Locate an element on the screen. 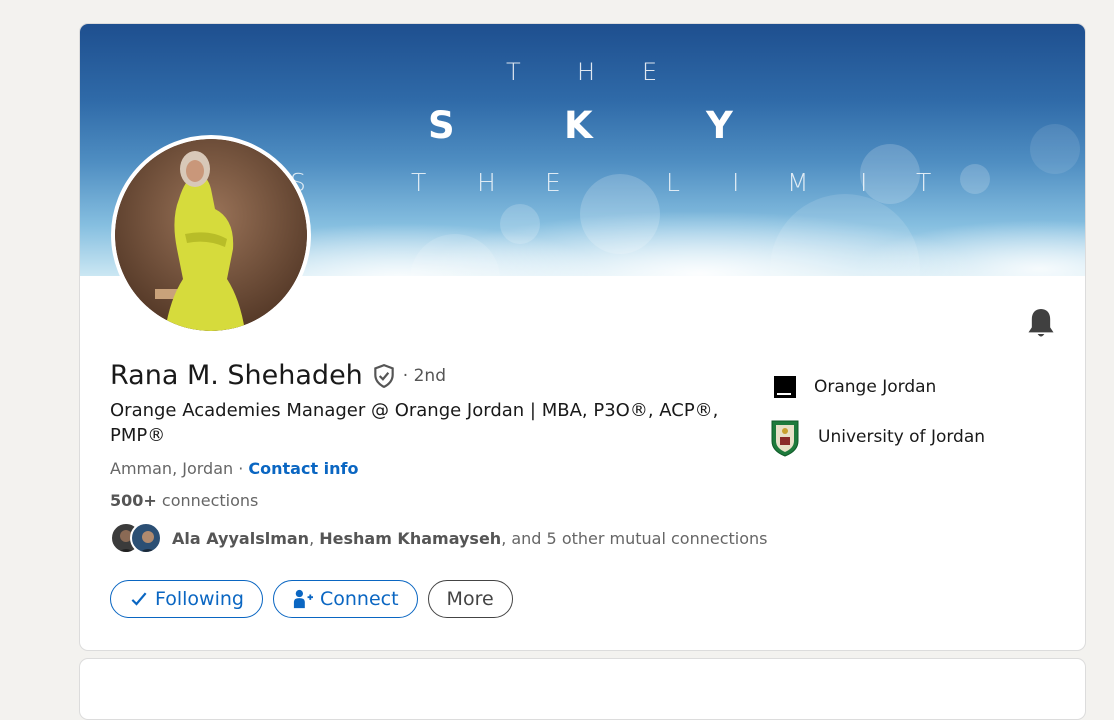 Image resolution: width=1114 pixels, height=720 pixels. name-row: Rana M. Shehadeh · 2nd is located at coordinates (278, 375).